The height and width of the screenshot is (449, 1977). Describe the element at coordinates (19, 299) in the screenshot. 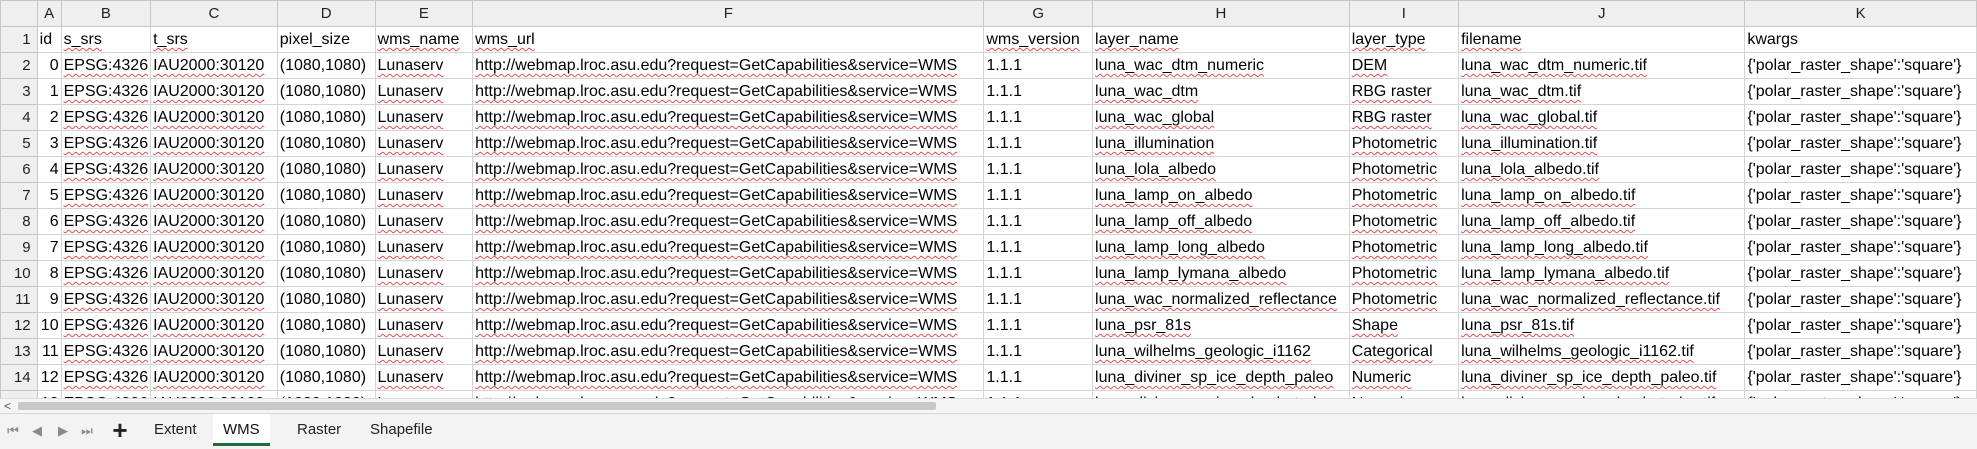

I see `row-number: 11` at that location.